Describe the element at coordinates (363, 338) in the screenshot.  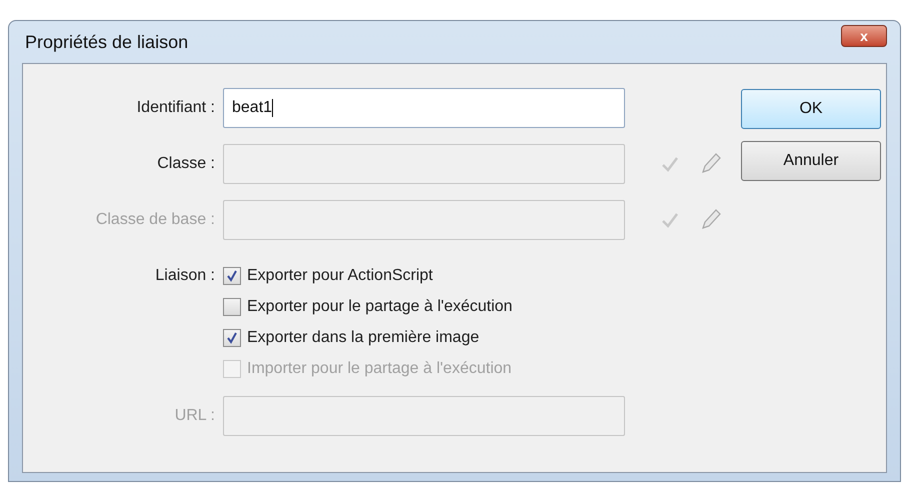
I see `checkbox-label: Exporter dans la première image` at that location.